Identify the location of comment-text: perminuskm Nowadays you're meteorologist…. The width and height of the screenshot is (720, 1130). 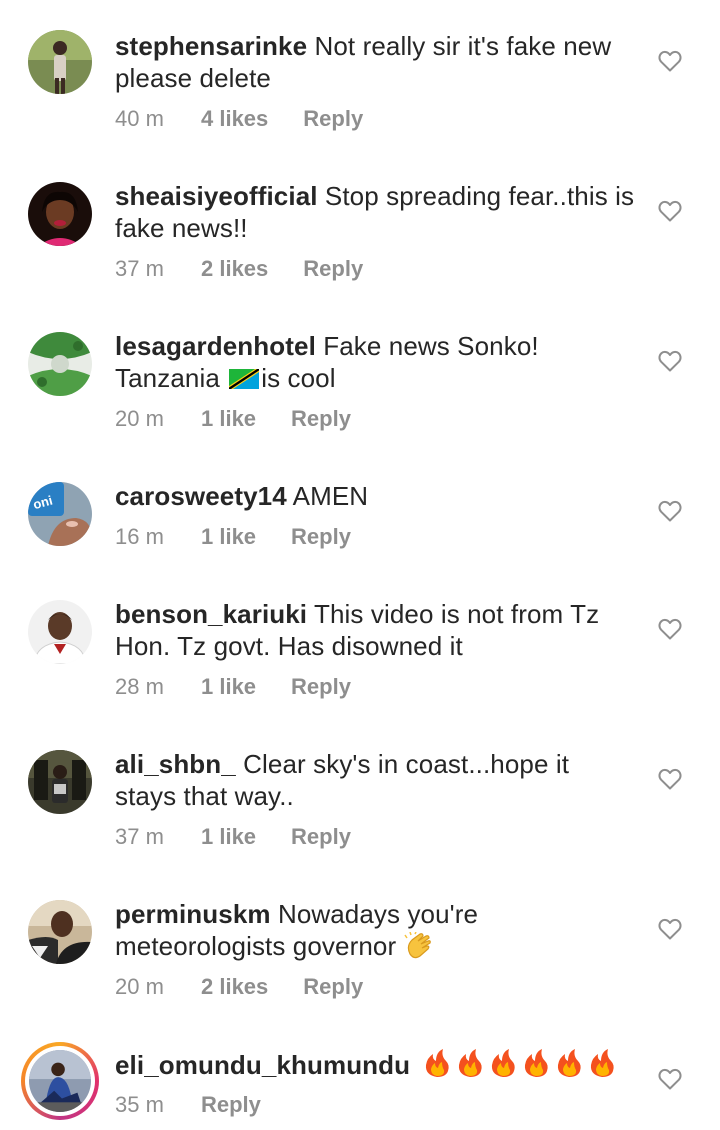
(380, 930).